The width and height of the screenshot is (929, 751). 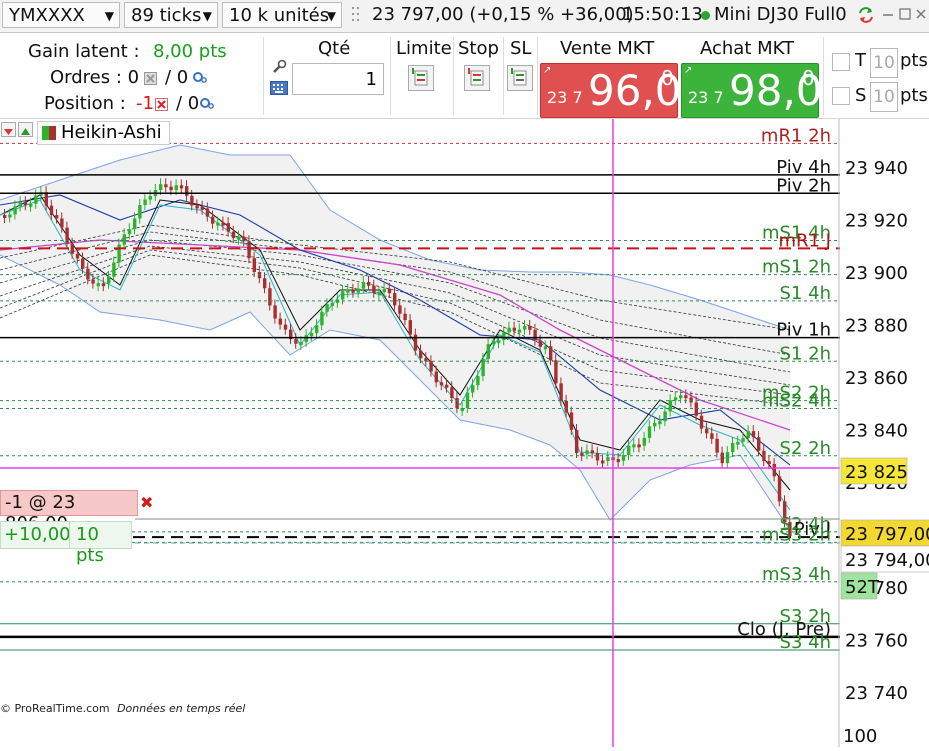 What do you see at coordinates (146, 502) in the screenshot?
I see `close-position-icon: ✖` at bounding box center [146, 502].